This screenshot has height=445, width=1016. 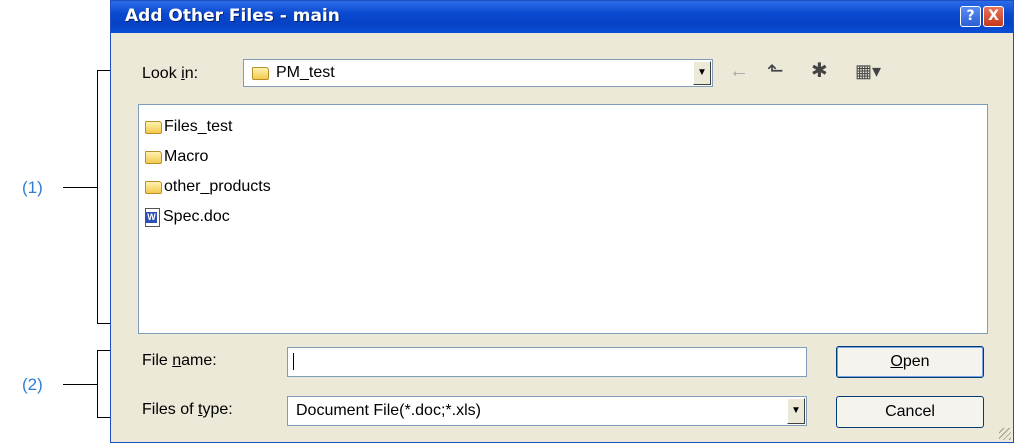 I want to click on help-button: ?, so click(x=970, y=16).